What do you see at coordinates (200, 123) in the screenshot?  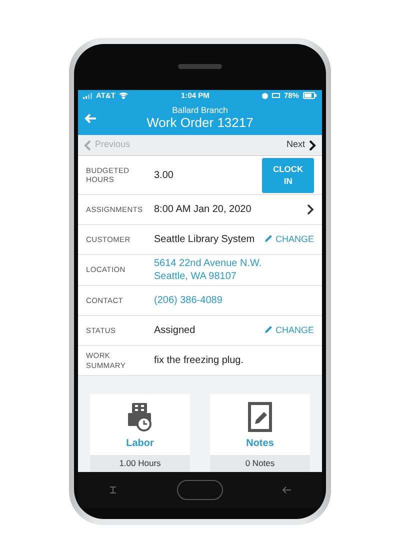 I see `page-title: Work Order 13217` at bounding box center [200, 123].